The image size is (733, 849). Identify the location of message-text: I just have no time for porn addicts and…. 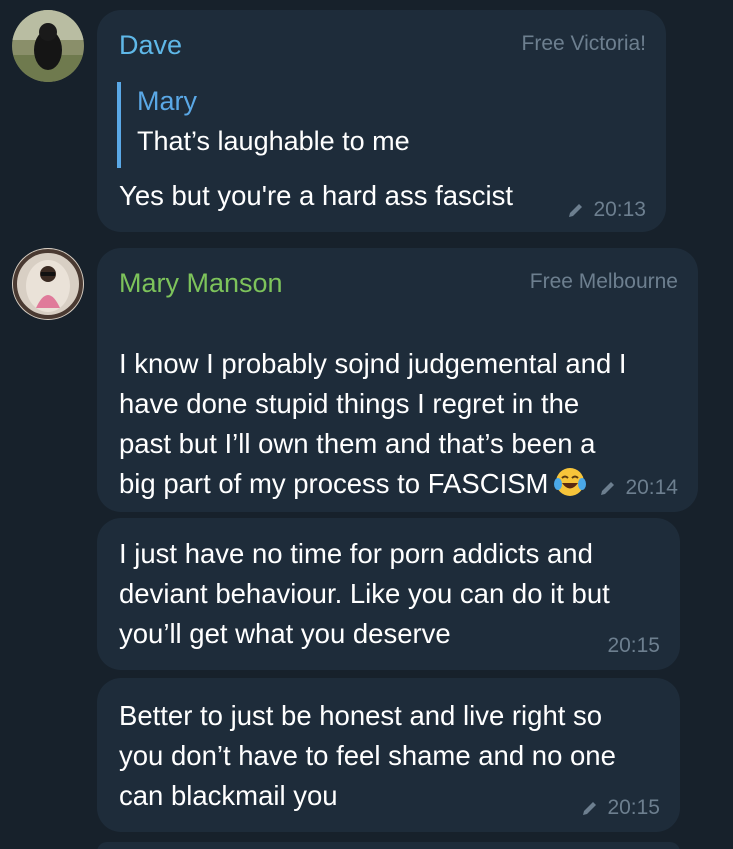
(364, 593).